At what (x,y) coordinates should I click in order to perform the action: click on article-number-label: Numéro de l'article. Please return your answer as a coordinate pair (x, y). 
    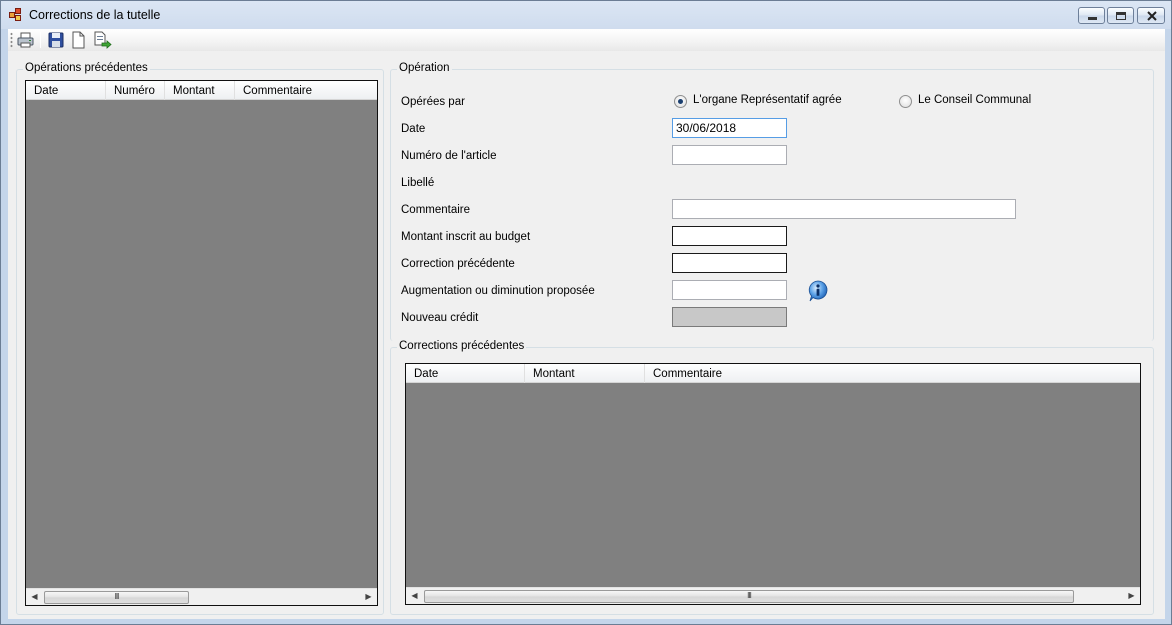
    Looking at the image, I should click on (449, 156).